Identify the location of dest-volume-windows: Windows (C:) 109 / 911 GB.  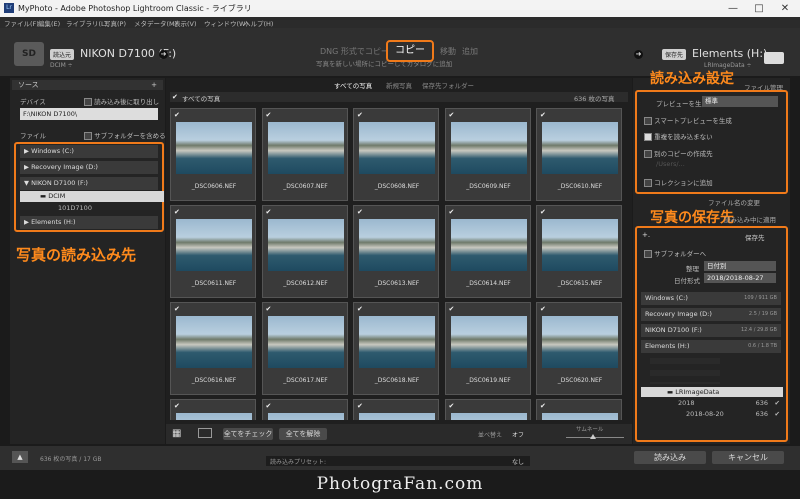
(711, 298).